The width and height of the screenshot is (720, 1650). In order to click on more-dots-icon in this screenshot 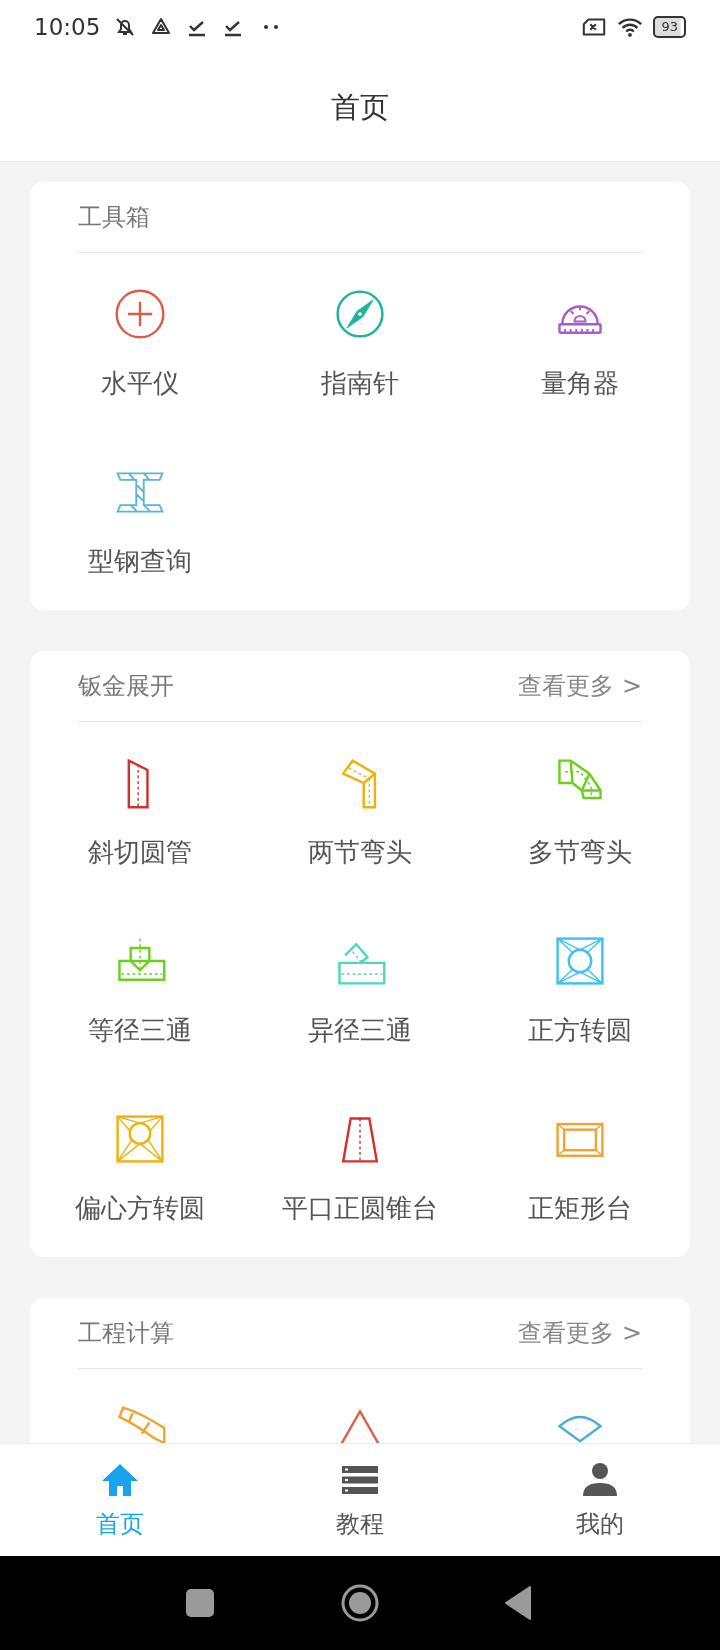, I will do `click(271, 27)`.